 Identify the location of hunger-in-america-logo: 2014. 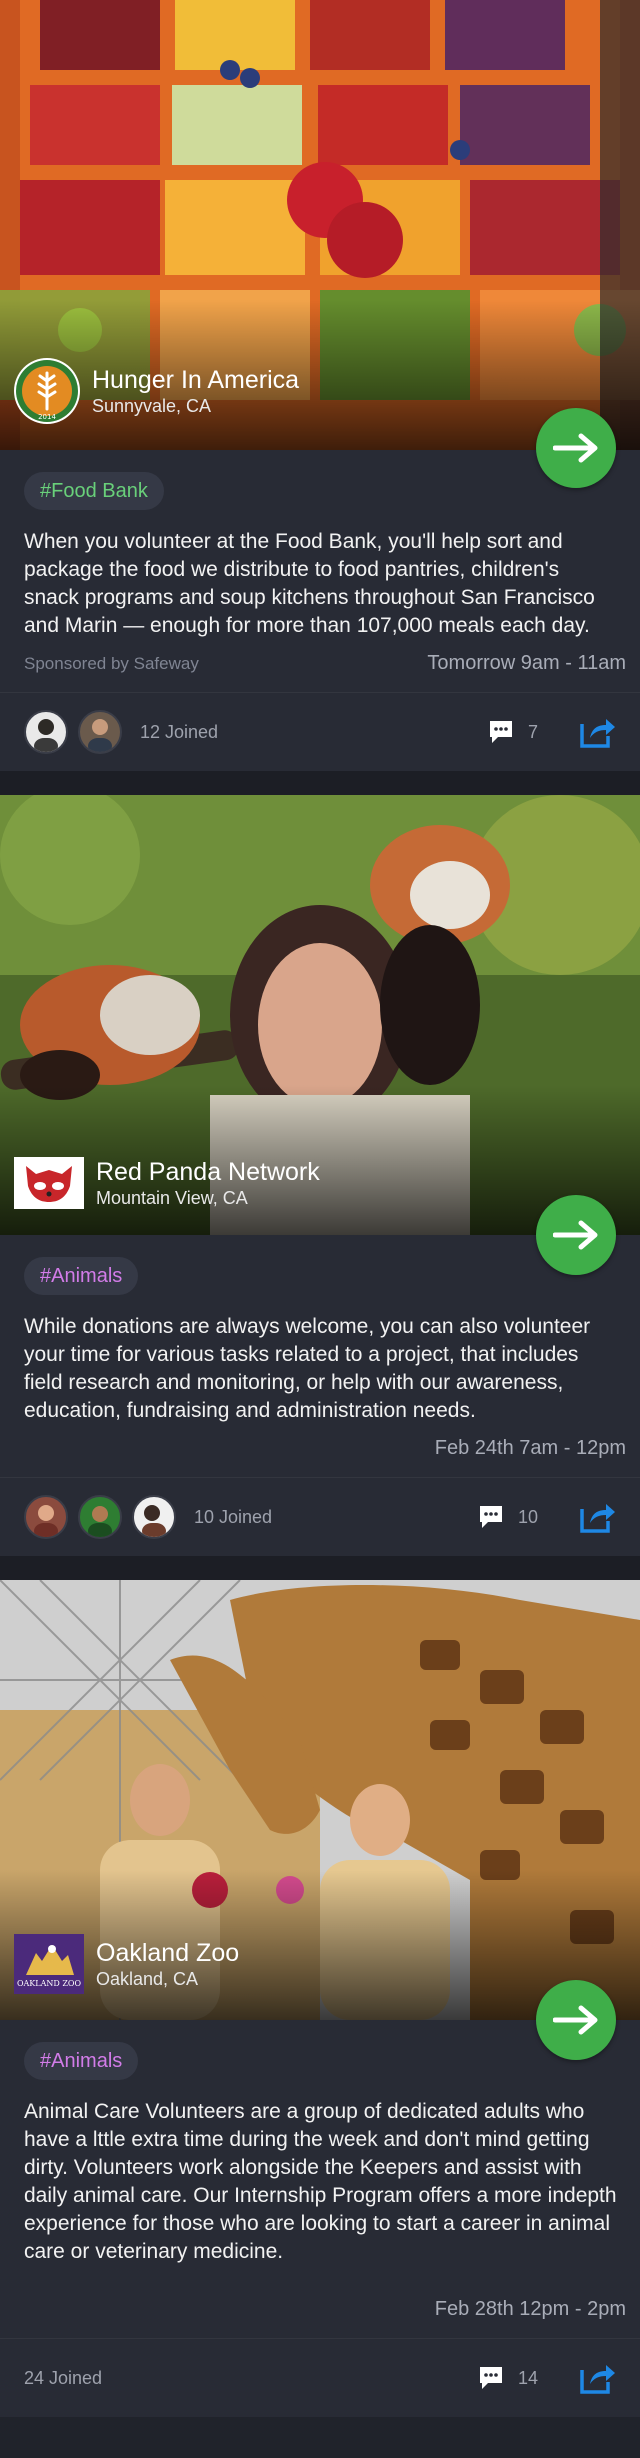
(47, 391).